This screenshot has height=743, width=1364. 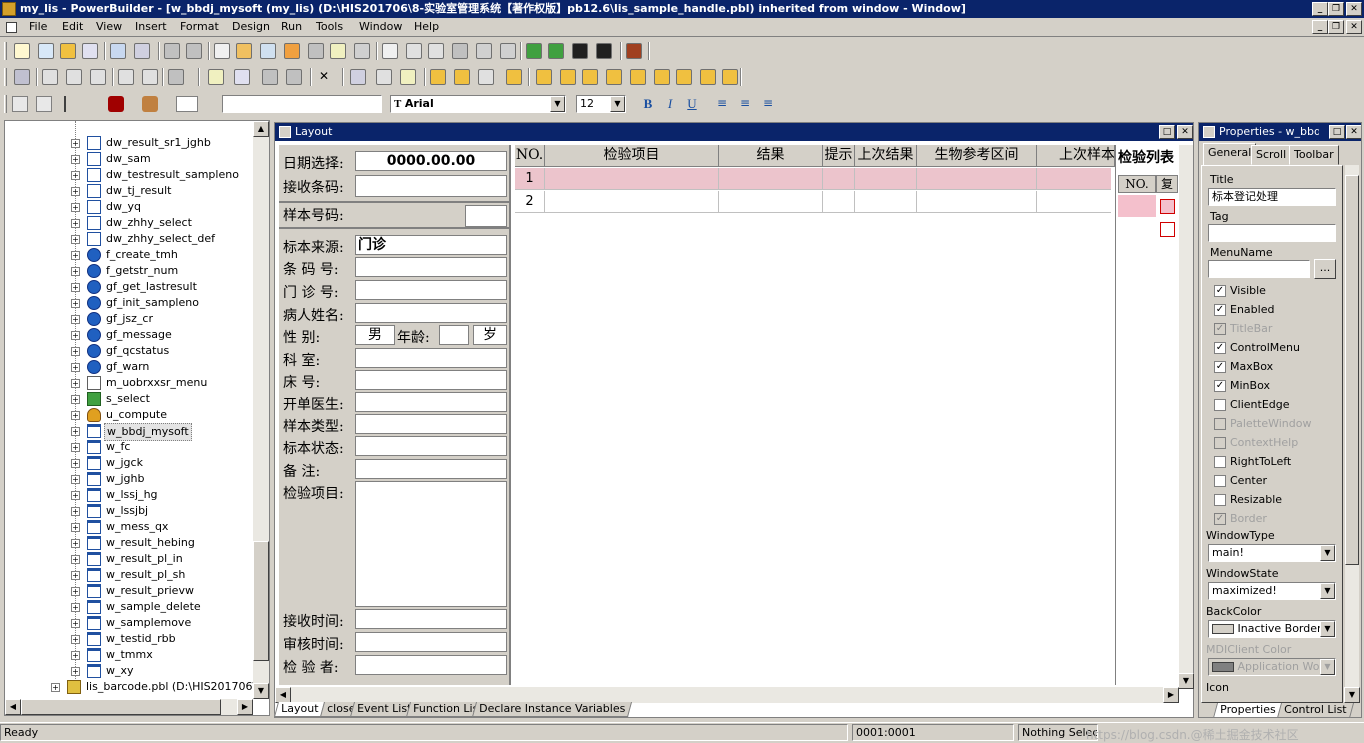 What do you see at coordinates (151, 27) in the screenshot?
I see `menu-insert: Insert` at bounding box center [151, 27].